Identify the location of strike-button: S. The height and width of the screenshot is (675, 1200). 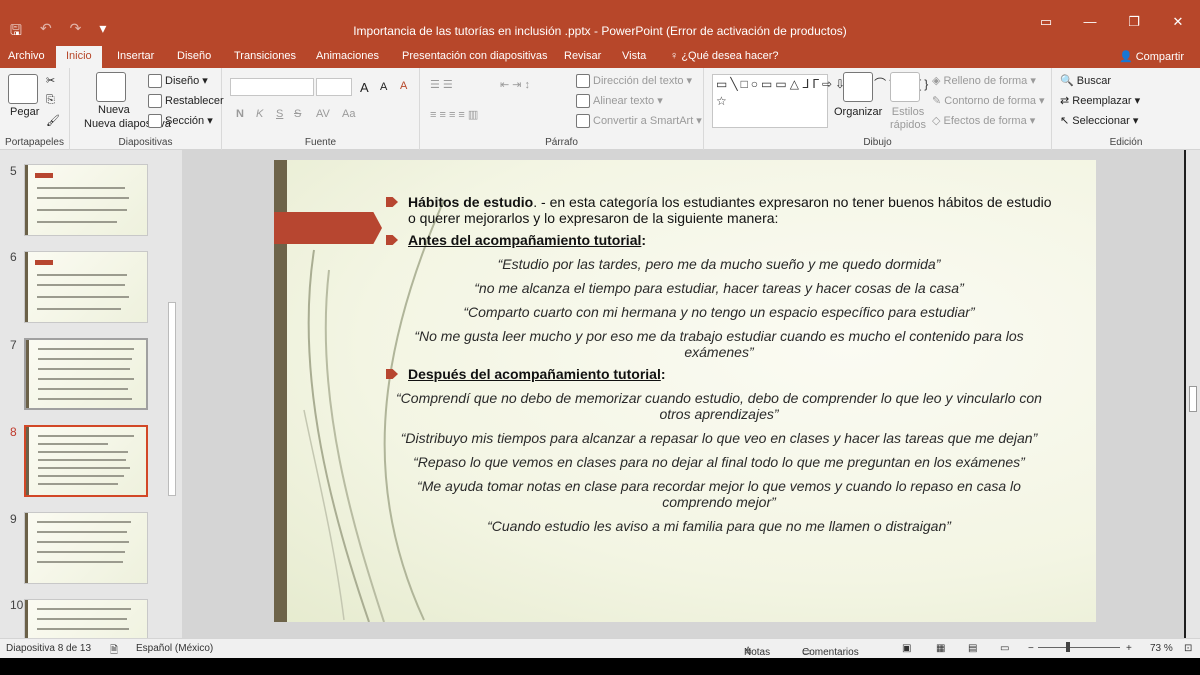
(297, 114).